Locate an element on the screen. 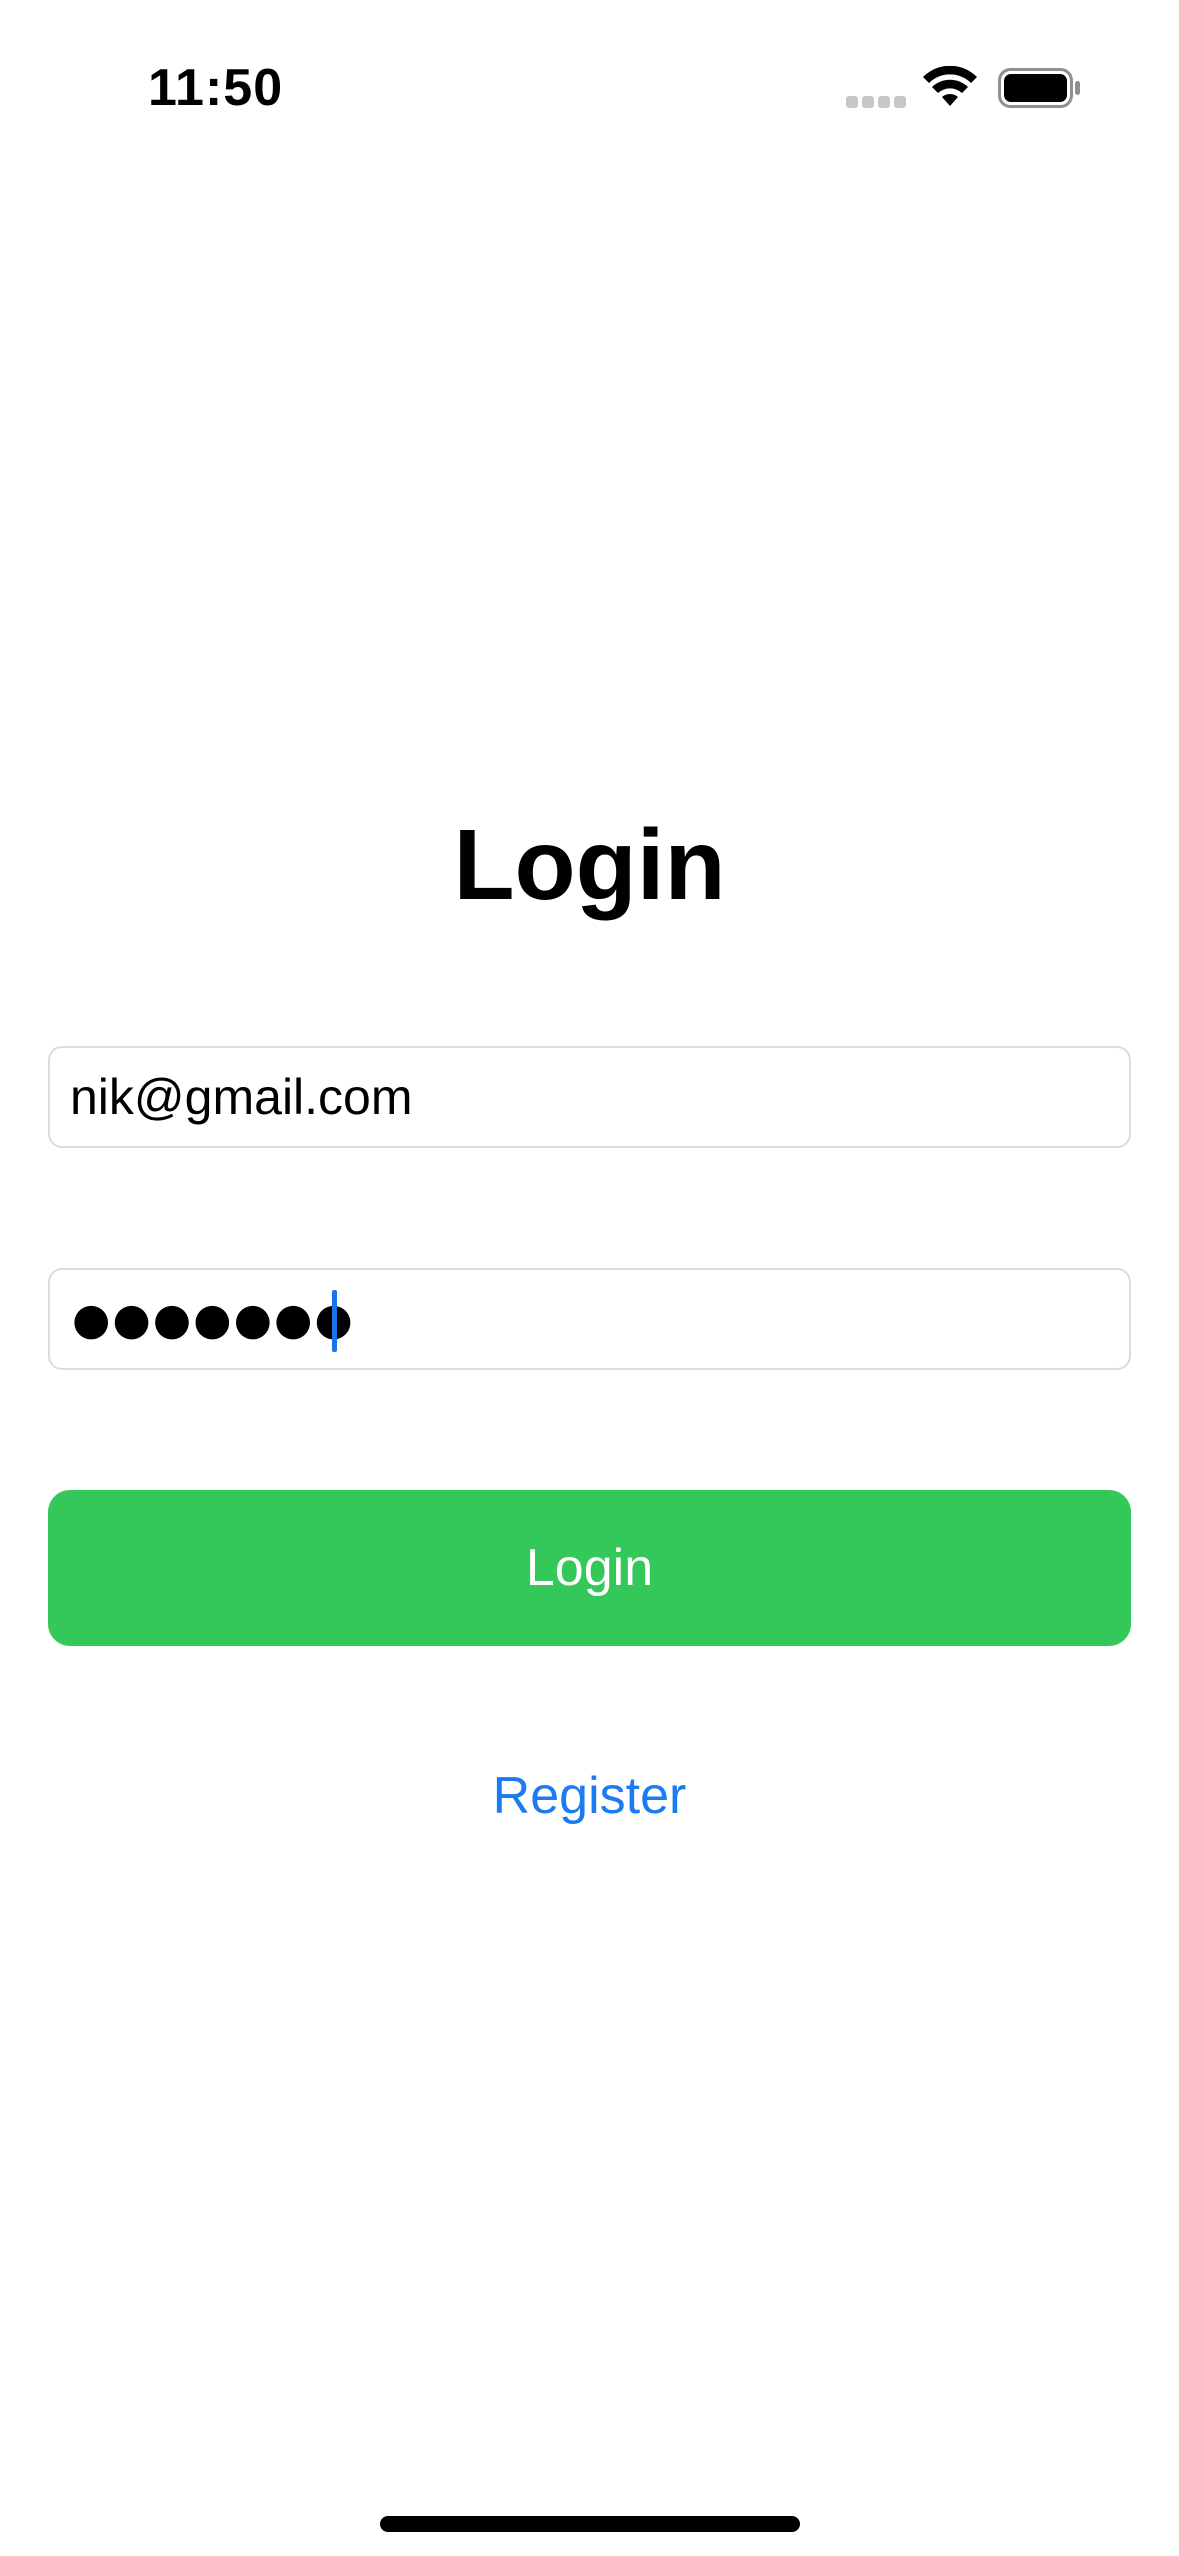 This screenshot has height=2556, width=1179. email-field is located at coordinates (589, 1097).